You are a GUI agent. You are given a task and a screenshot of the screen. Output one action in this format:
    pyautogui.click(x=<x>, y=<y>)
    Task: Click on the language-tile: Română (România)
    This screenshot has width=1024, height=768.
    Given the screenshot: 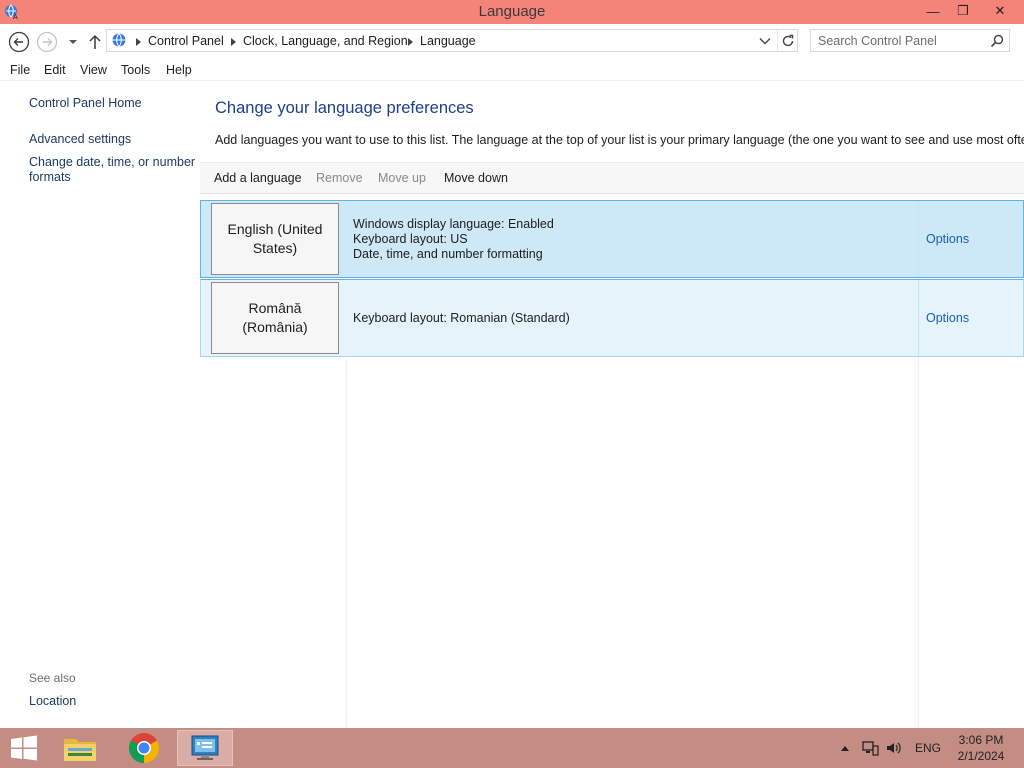 What is the action you would take?
    pyautogui.click(x=275, y=318)
    